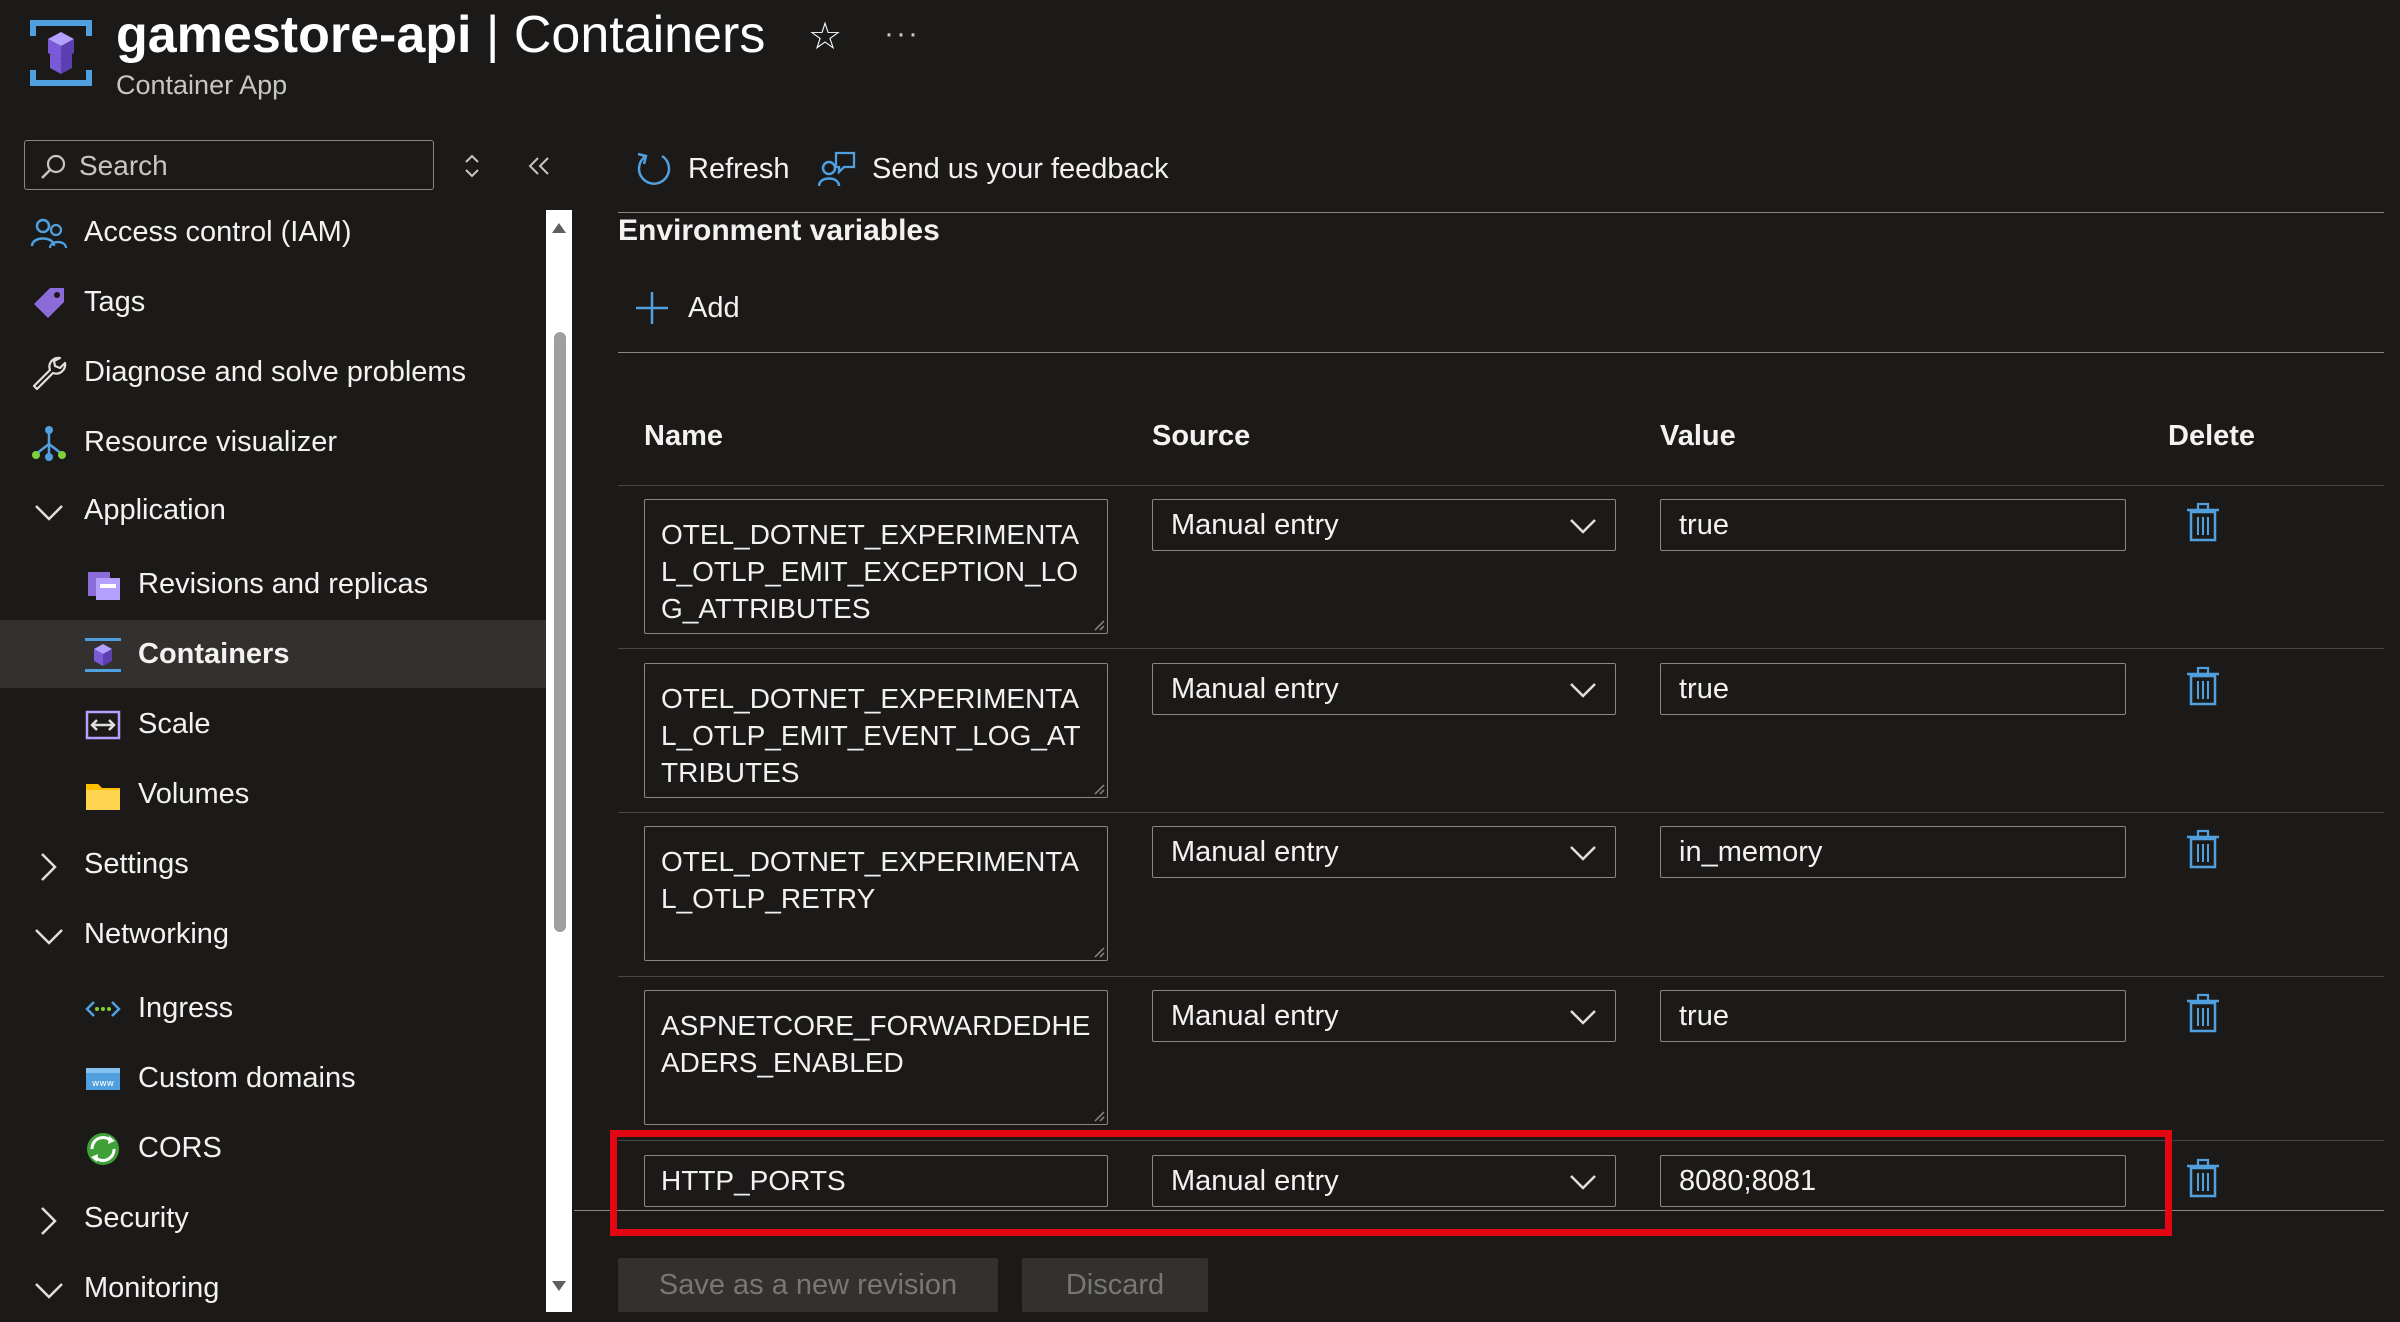 The width and height of the screenshot is (2400, 1322). I want to click on search-box, so click(229, 165).